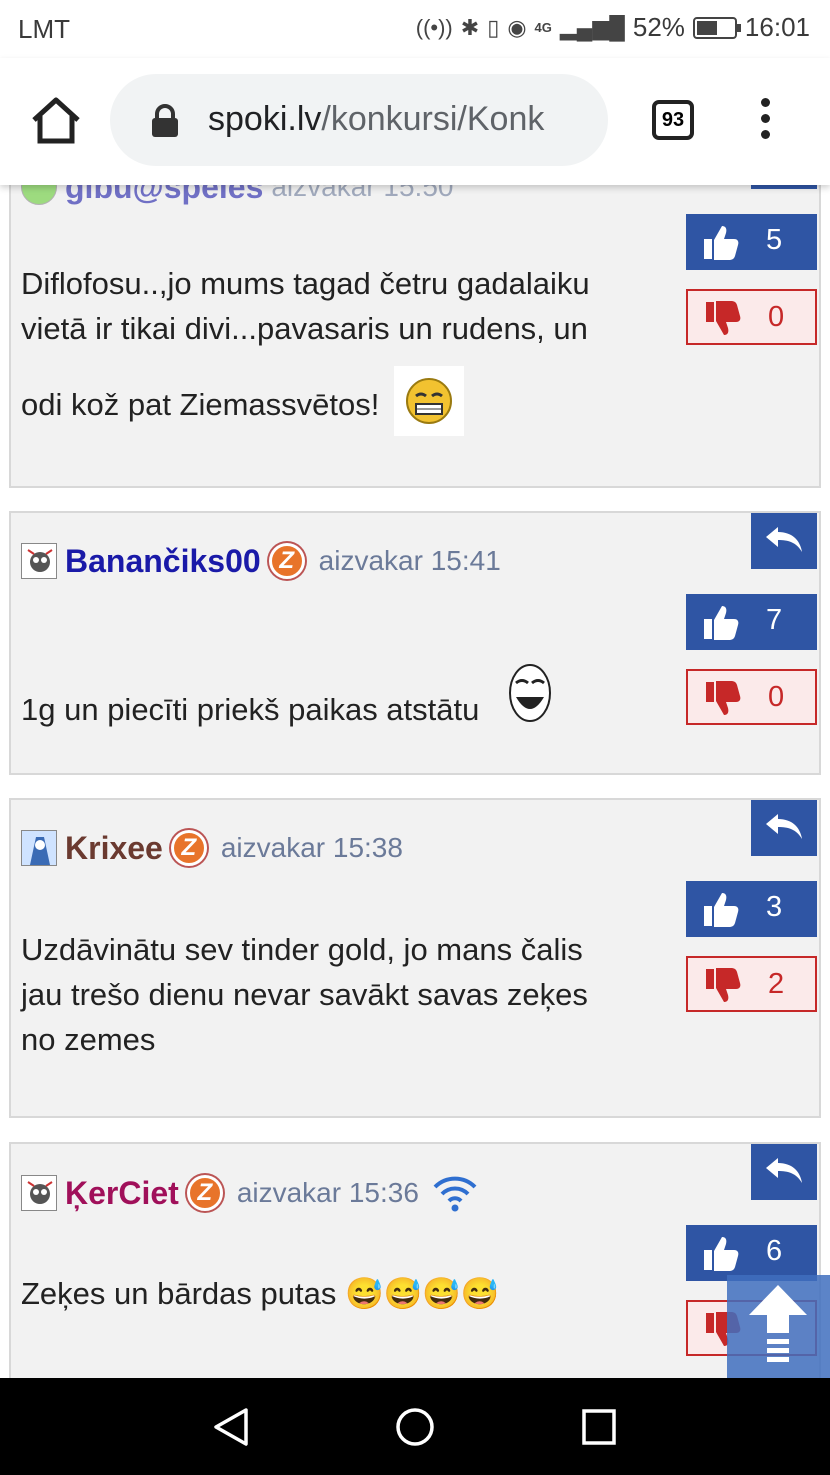 Image resolution: width=830 pixels, height=1475 pixels. Describe the element at coordinates (774, 240) in the screenshot. I see `like-count: 5` at that location.